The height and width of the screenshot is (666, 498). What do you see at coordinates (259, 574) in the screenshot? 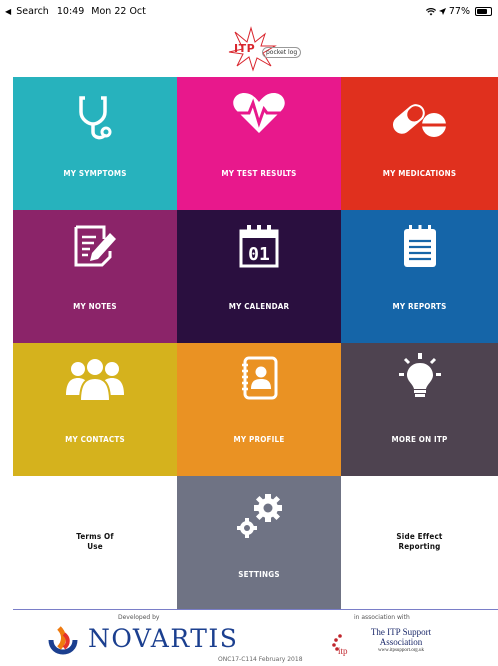
I see `tile-label: SETTINGS` at bounding box center [259, 574].